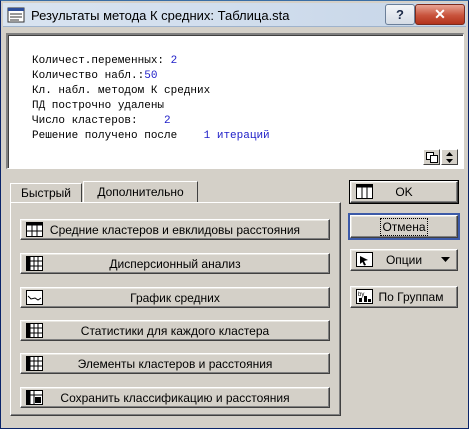 This screenshot has width=469, height=429. What do you see at coordinates (105, 61) in the screenshot?
I see `summary-line: Количест.переменных: 2` at bounding box center [105, 61].